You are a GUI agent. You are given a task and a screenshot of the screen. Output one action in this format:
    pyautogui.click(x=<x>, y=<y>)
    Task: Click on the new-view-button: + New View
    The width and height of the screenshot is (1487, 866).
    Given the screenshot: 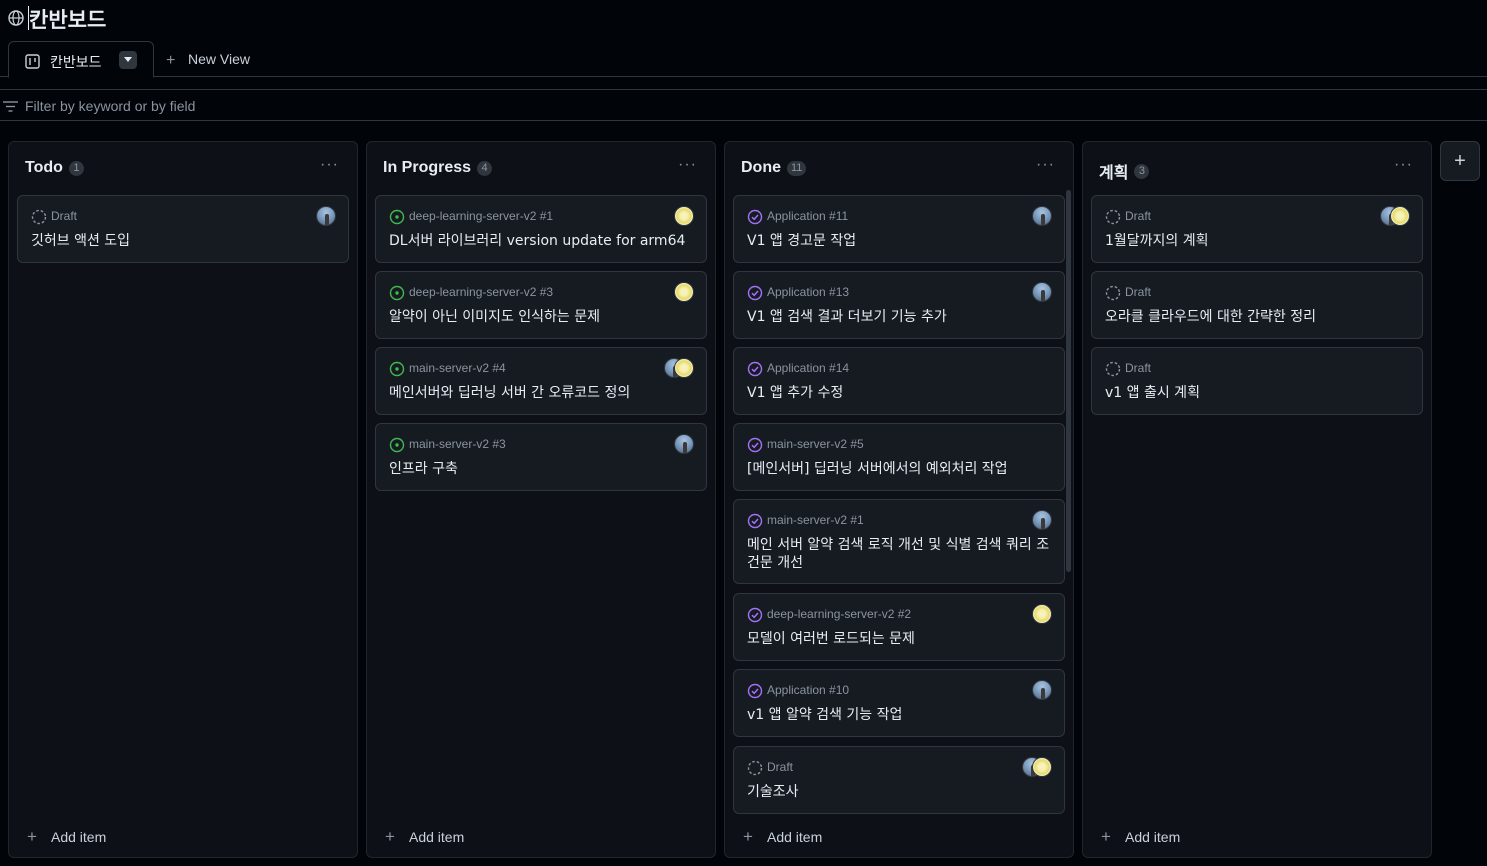 What is the action you would take?
    pyautogui.click(x=208, y=60)
    